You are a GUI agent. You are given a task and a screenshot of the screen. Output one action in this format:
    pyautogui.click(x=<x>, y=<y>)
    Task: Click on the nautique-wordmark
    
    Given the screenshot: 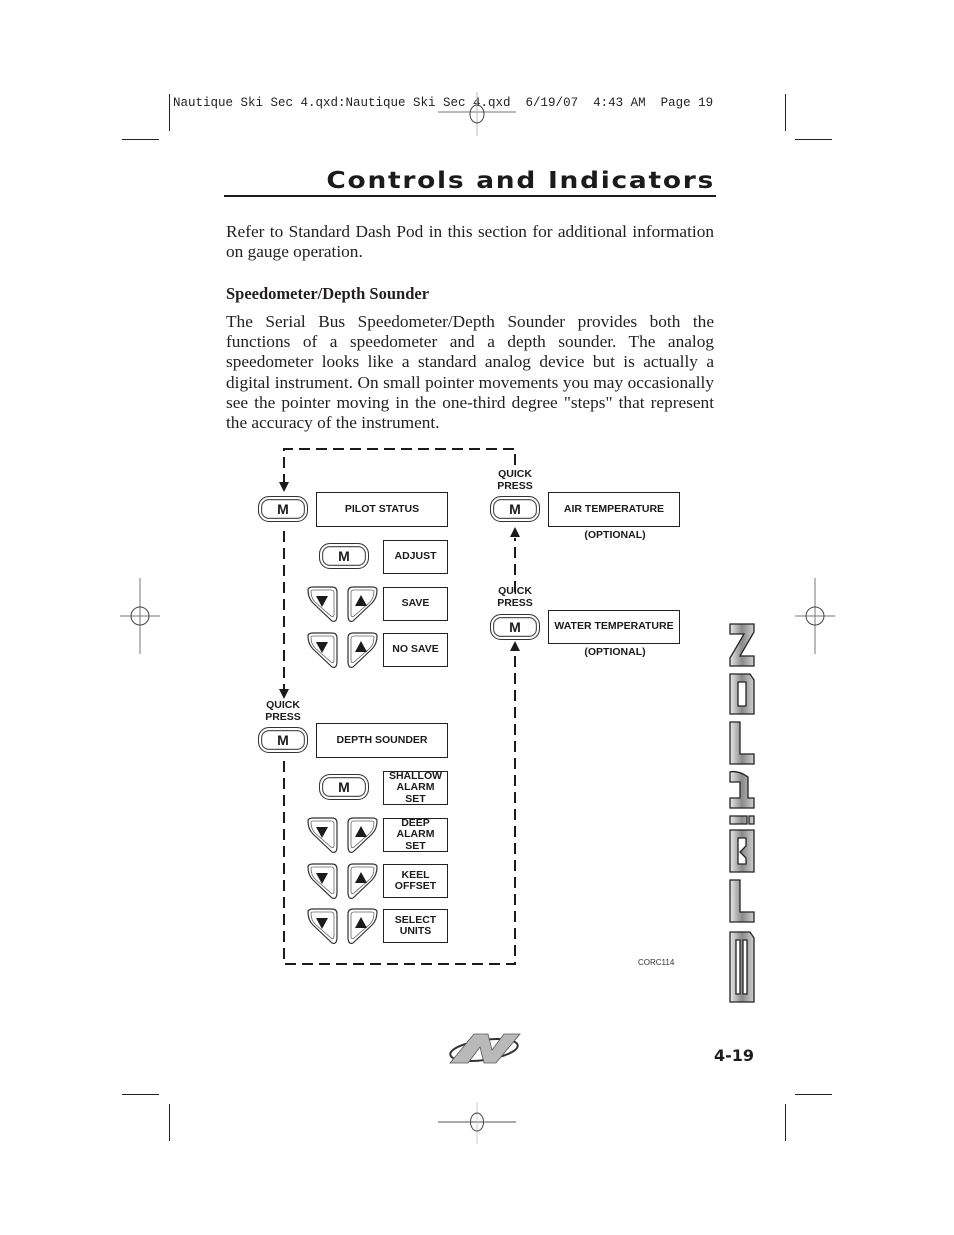 What is the action you would take?
    pyautogui.click(x=742, y=813)
    